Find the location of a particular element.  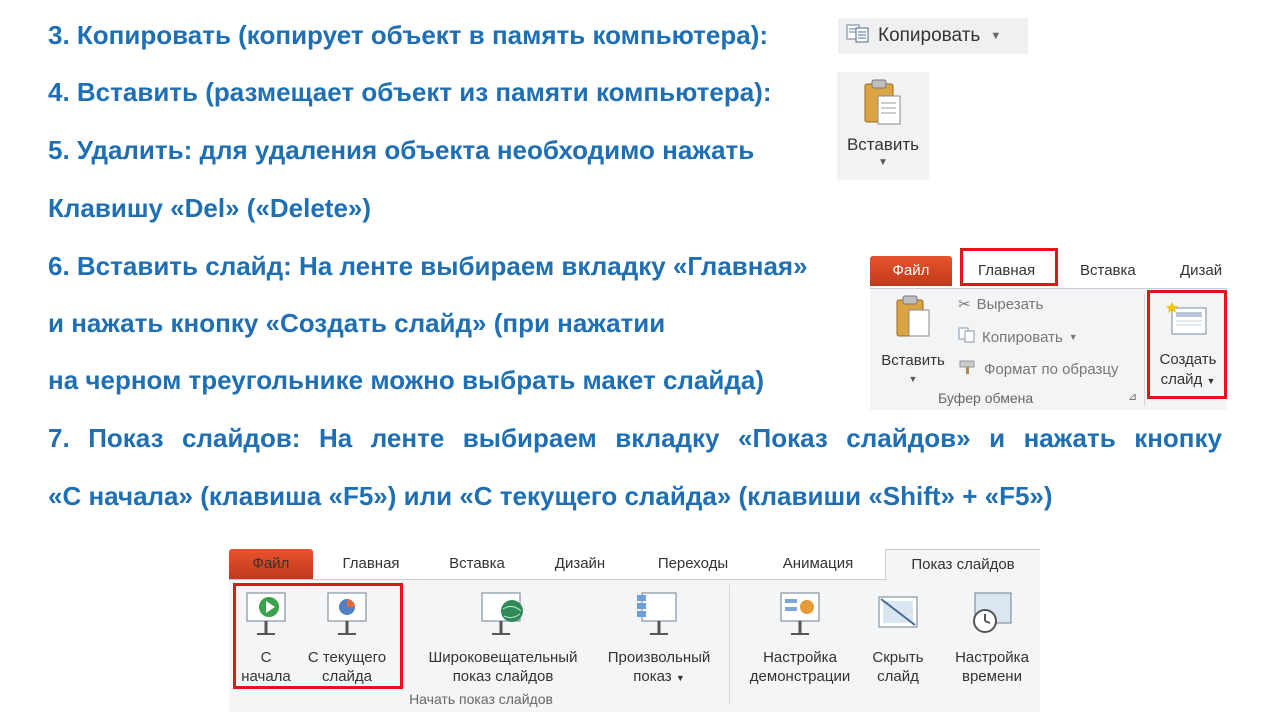

broadcast-label-1: Широковещательный is located at coordinates (503, 657).